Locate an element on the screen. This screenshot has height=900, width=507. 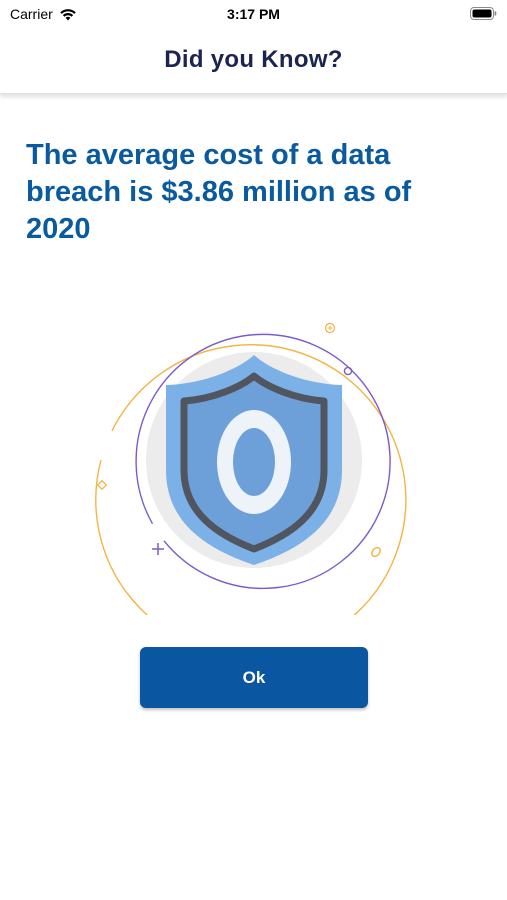
status-bar: Carrier 3:17 PM is located at coordinates (253, 15).